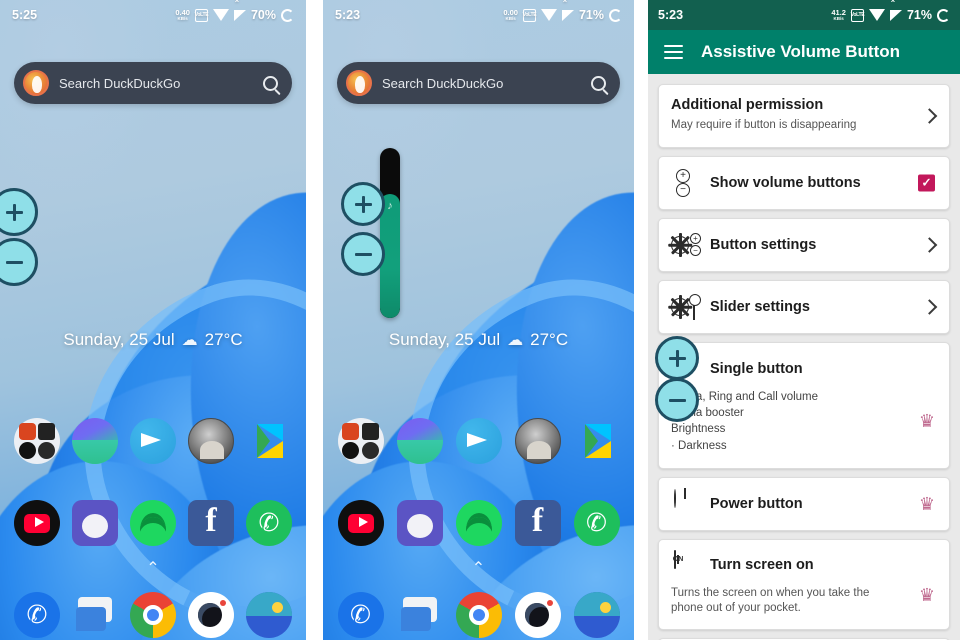 This screenshot has height=640, width=960. I want to click on card-title: Single button, so click(756, 368).